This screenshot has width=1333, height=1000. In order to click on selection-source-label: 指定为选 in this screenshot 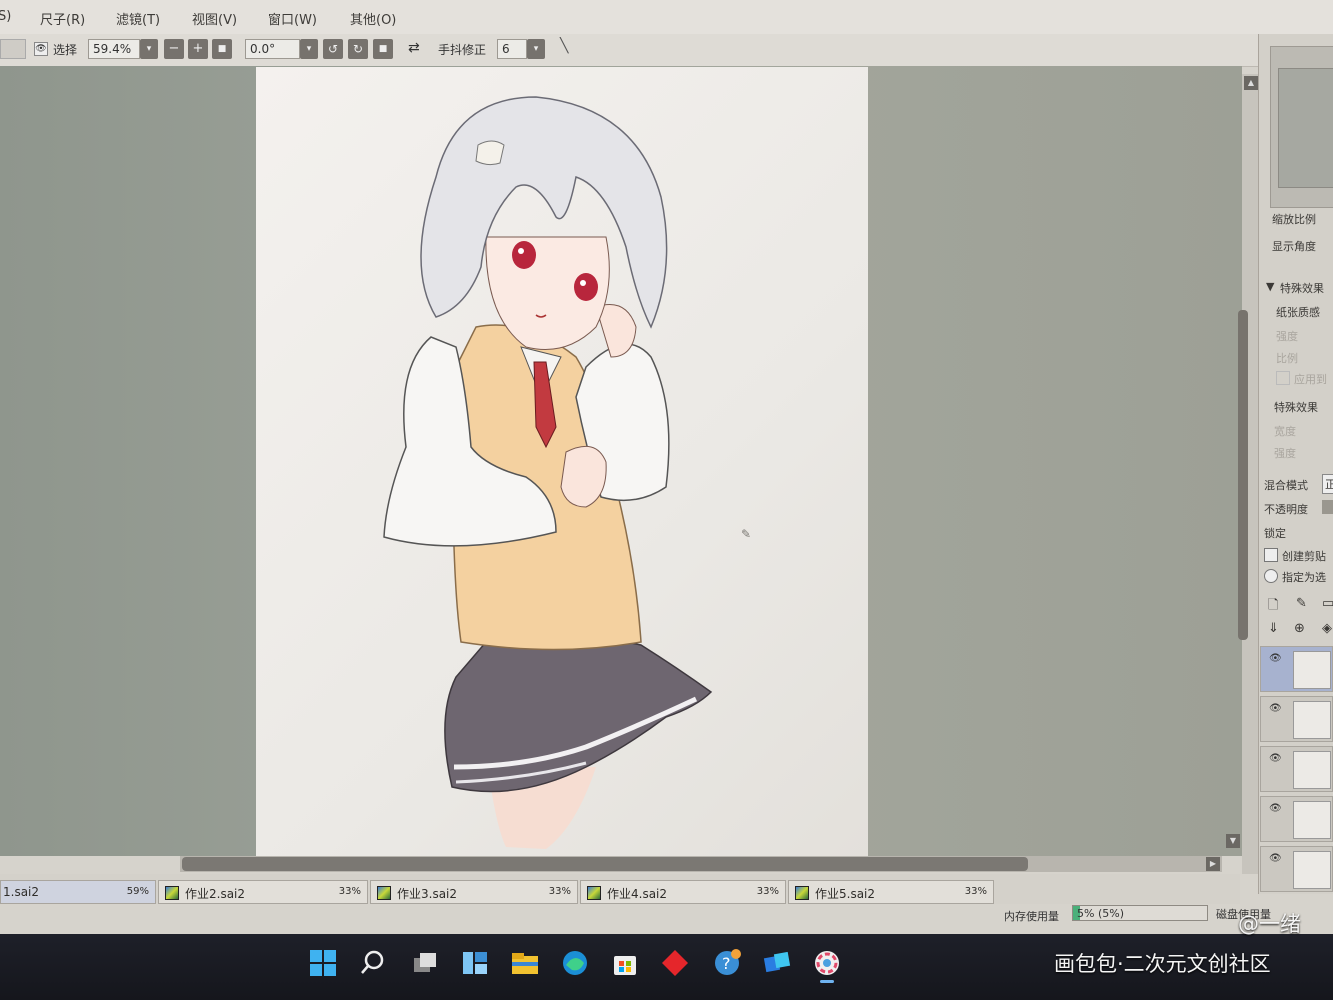, I will do `click(1304, 577)`.